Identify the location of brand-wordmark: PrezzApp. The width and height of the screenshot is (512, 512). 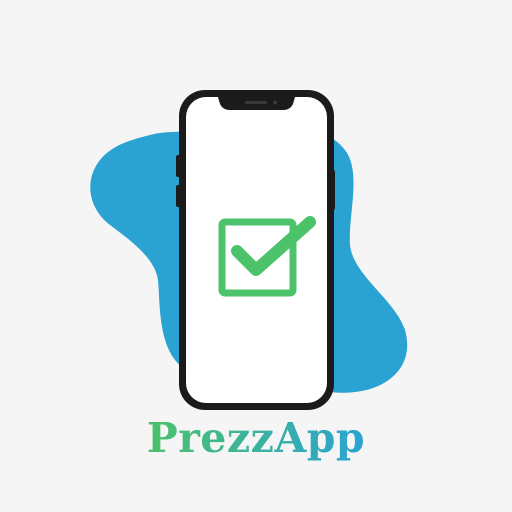
(256, 438).